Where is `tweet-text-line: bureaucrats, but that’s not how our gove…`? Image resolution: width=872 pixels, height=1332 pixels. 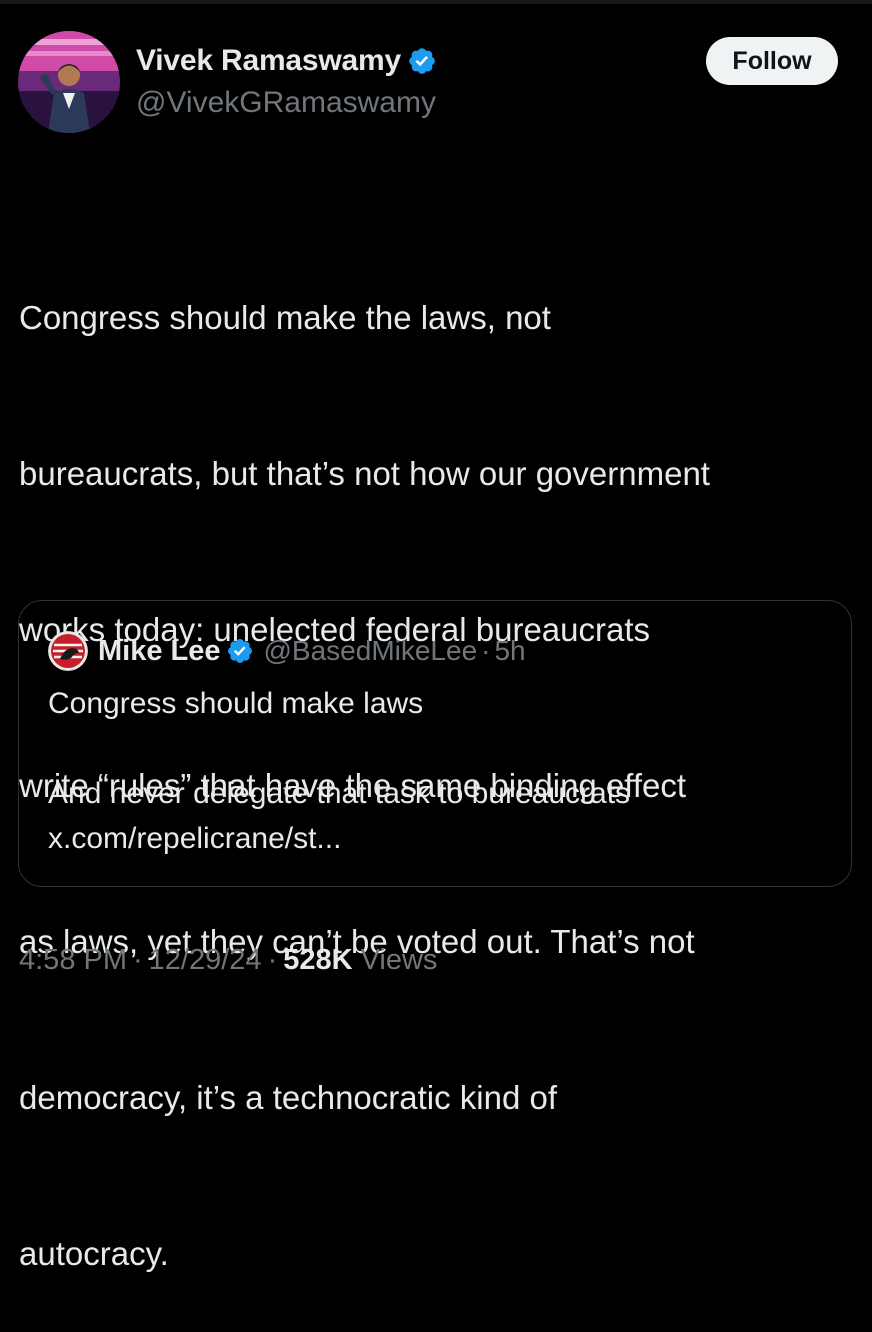 tweet-text-line: bureaucrats, but that’s not how our gove… is located at coordinates (364, 473).